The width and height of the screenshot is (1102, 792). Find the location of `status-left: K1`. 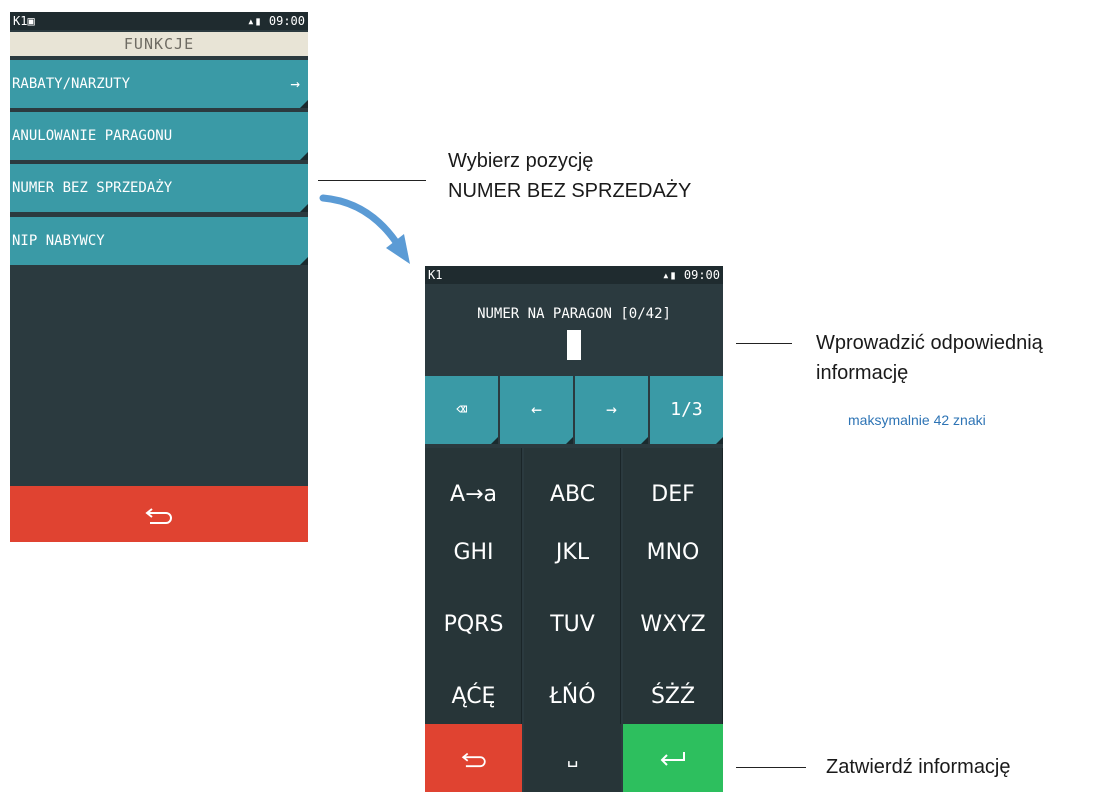

status-left: K1 is located at coordinates (435, 275).